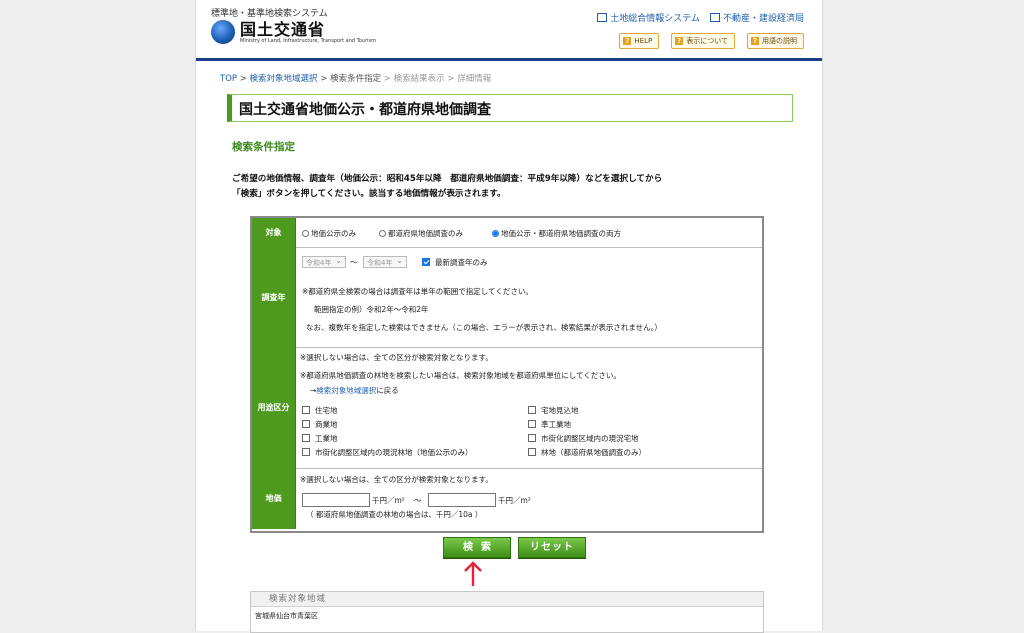 The height and width of the screenshot is (633, 1024). What do you see at coordinates (385, 261) in the screenshot?
I see `year-to-select: 令和4年` at bounding box center [385, 261].